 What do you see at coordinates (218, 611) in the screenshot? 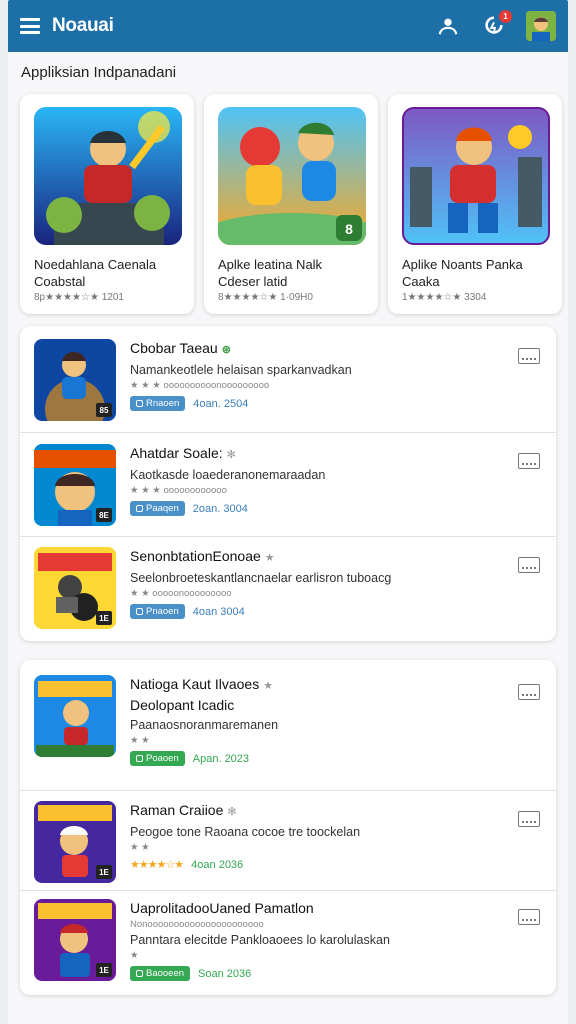
I see `release-date: 4oan 3004` at bounding box center [218, 611].